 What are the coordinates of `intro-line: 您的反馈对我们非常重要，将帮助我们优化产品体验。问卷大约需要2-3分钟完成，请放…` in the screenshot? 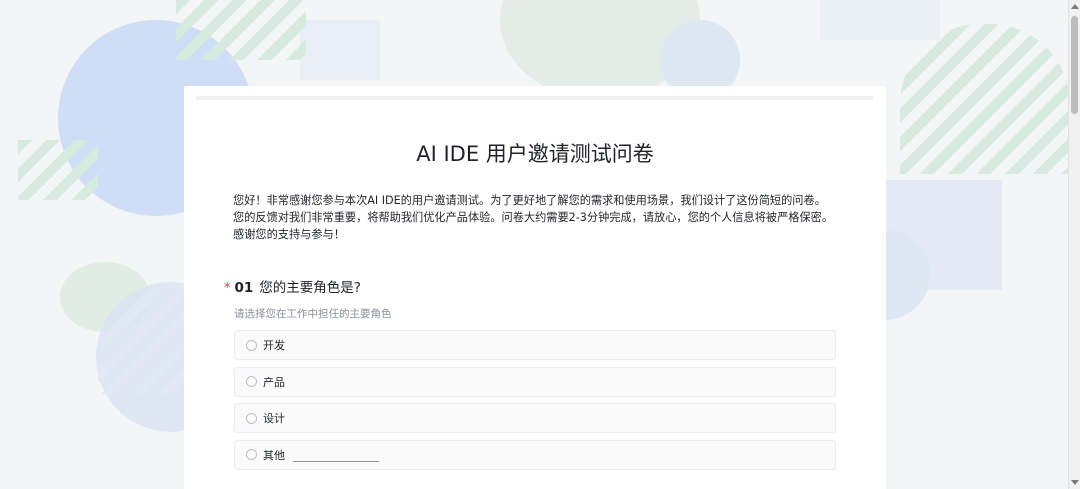 It's located at (533, 217).